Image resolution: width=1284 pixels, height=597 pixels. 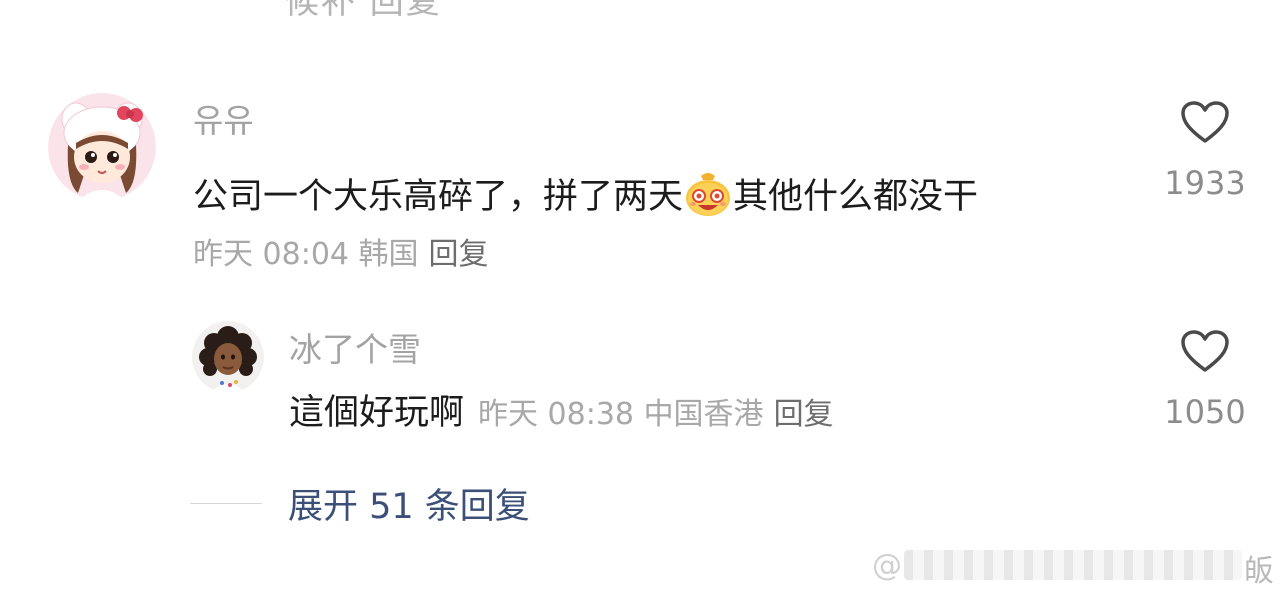 What do you see at coordinates (271, 254) in the screenshot?
I see `comment-time: 昨天 08:04` at bounding box center [271, 254].